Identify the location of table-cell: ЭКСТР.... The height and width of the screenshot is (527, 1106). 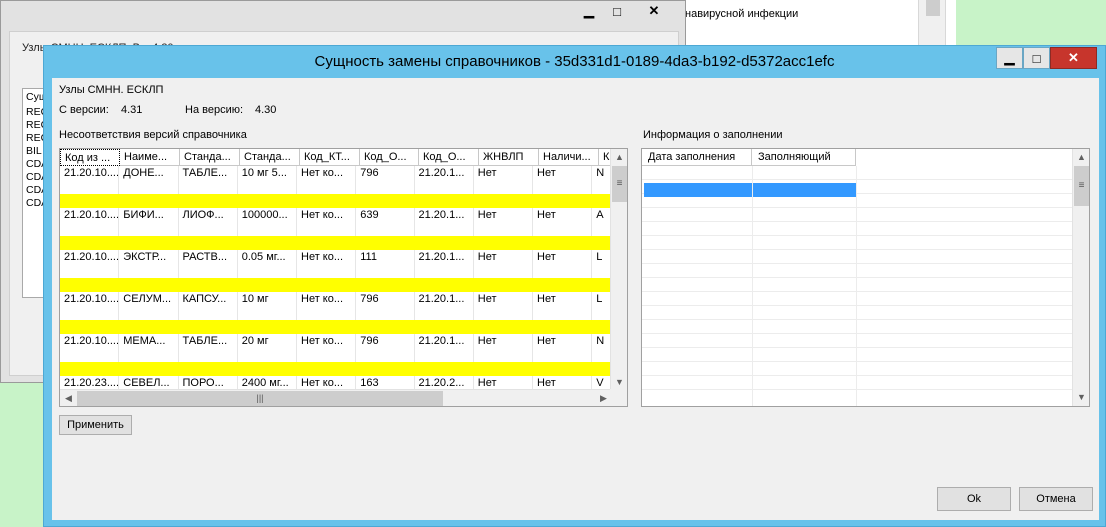
(149, 264).